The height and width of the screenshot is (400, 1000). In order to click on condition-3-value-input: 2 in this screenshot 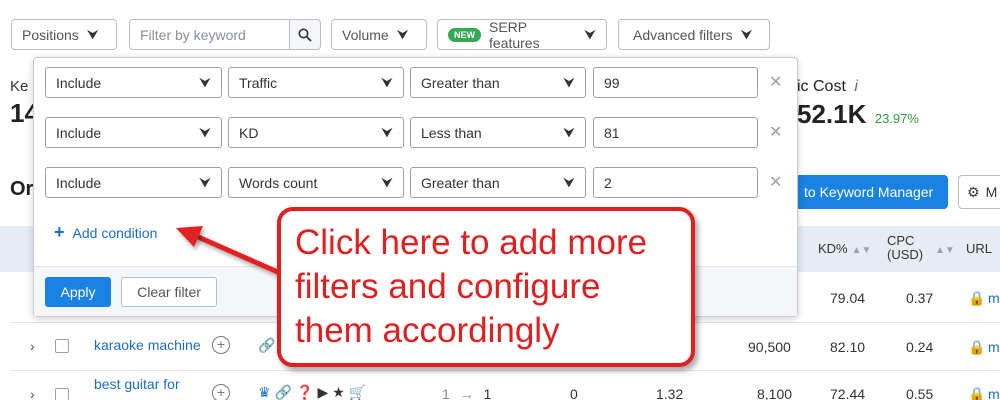, I will do `click(675, 182)`.